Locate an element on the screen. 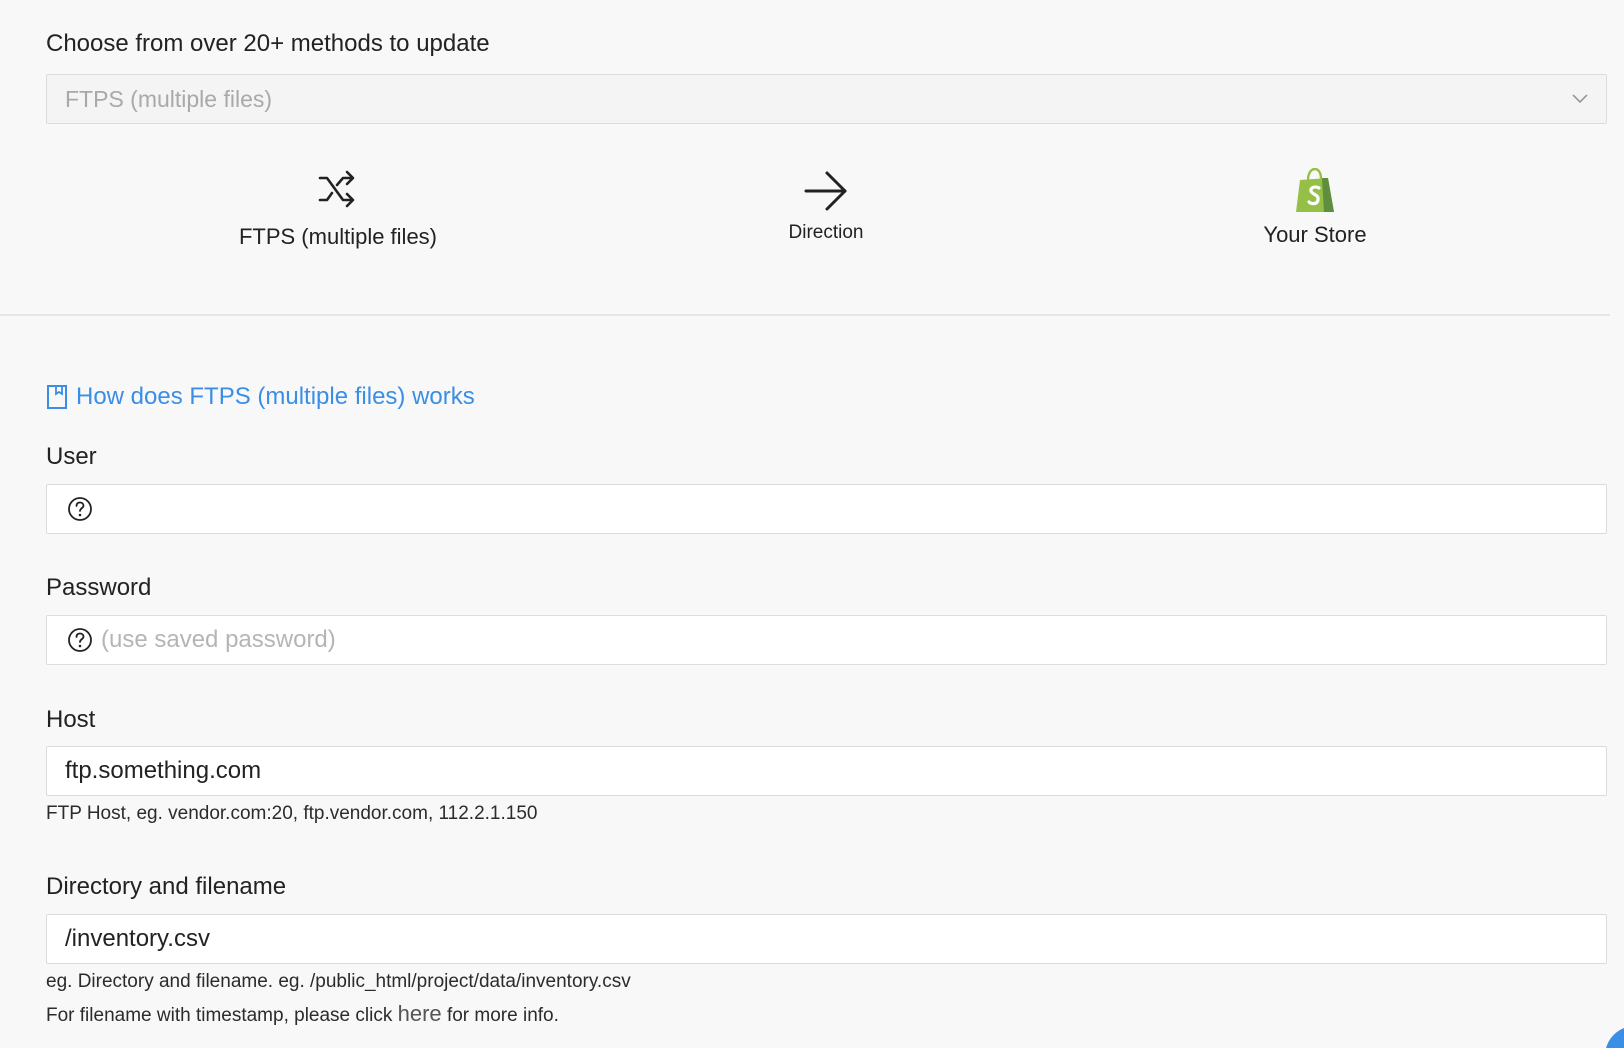 This screenshot has height=1048, width=1624. password-input: (use saved password) is located at coordinates (826, 640).